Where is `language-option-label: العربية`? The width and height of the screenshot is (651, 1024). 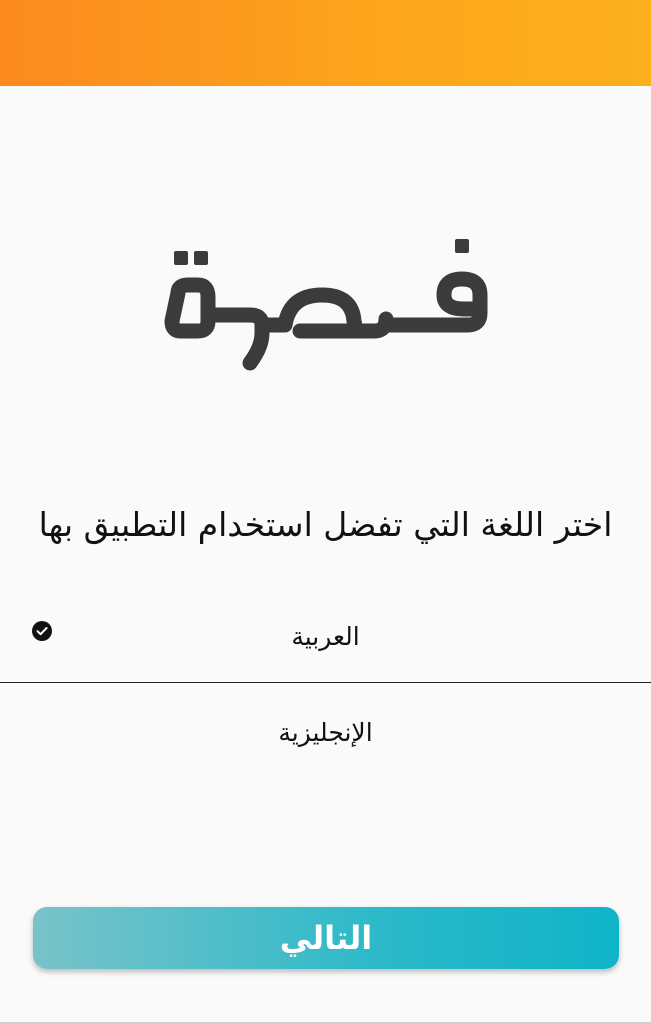
language-option-label: العربية is located at coordinates (325, 636).